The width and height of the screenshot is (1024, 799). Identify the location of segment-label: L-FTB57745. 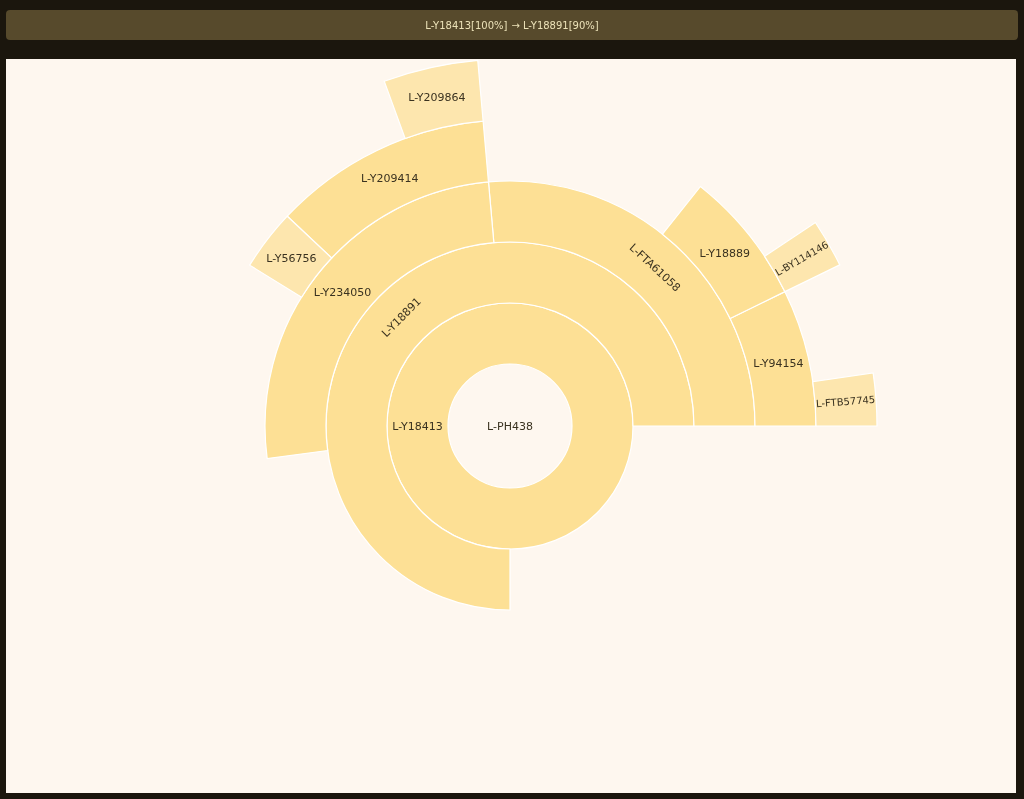
(845, 401).